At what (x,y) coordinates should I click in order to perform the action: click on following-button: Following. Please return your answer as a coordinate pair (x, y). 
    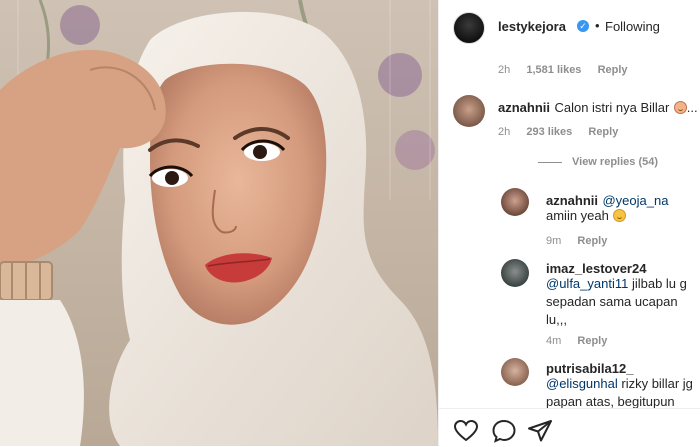
    Looking at the image, I should click on (632, 26).